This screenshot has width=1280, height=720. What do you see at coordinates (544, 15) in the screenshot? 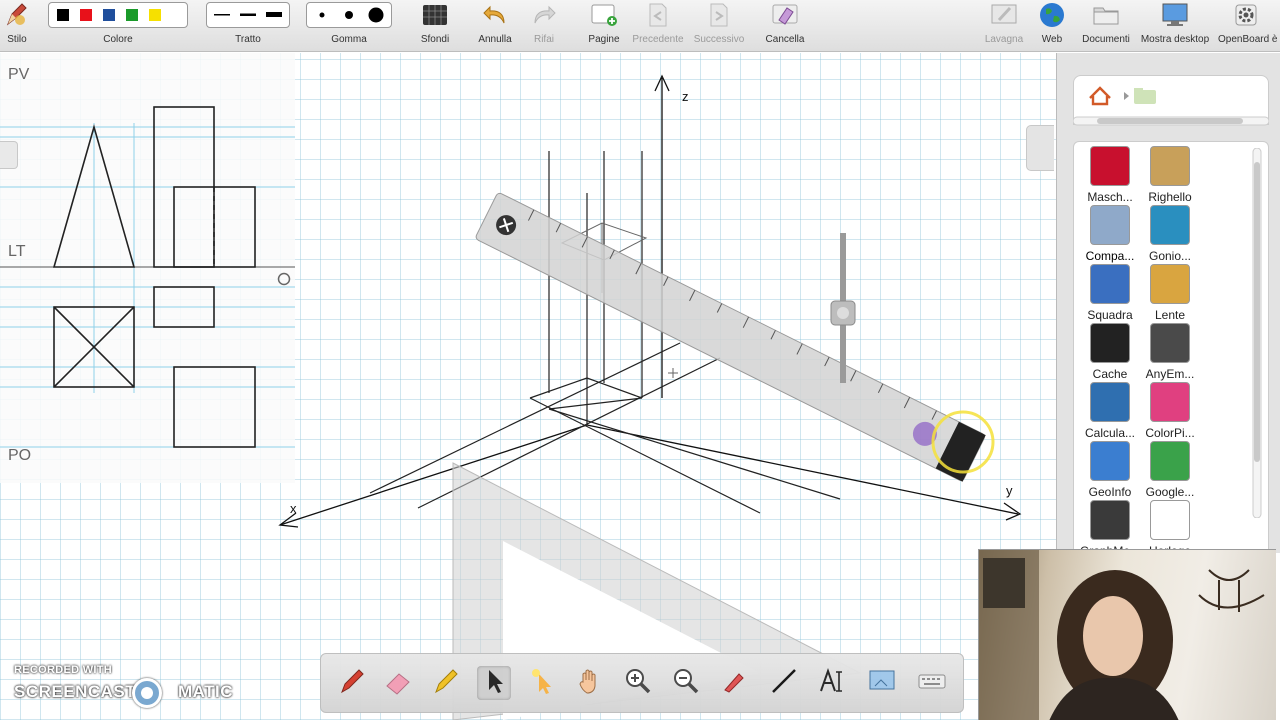
I see `redo-icon` at bounding box center [544, 15].